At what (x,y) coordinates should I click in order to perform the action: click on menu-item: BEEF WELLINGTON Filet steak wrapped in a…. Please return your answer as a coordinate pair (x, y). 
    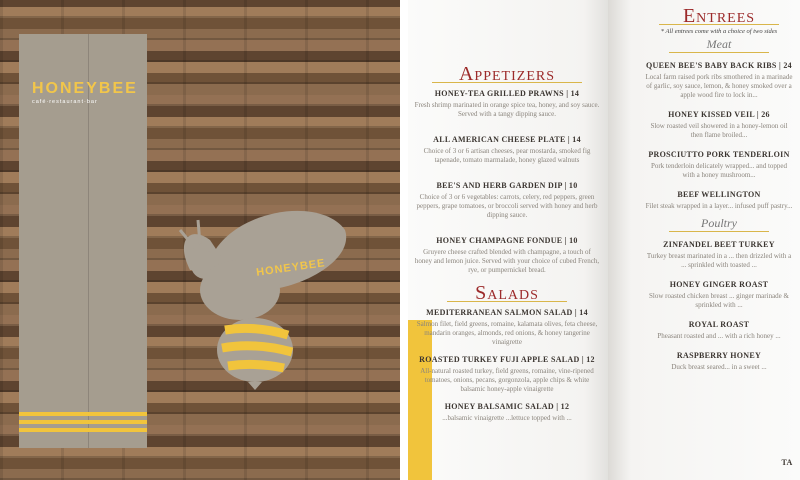
    Looking at the image, I should click on (719, 200).